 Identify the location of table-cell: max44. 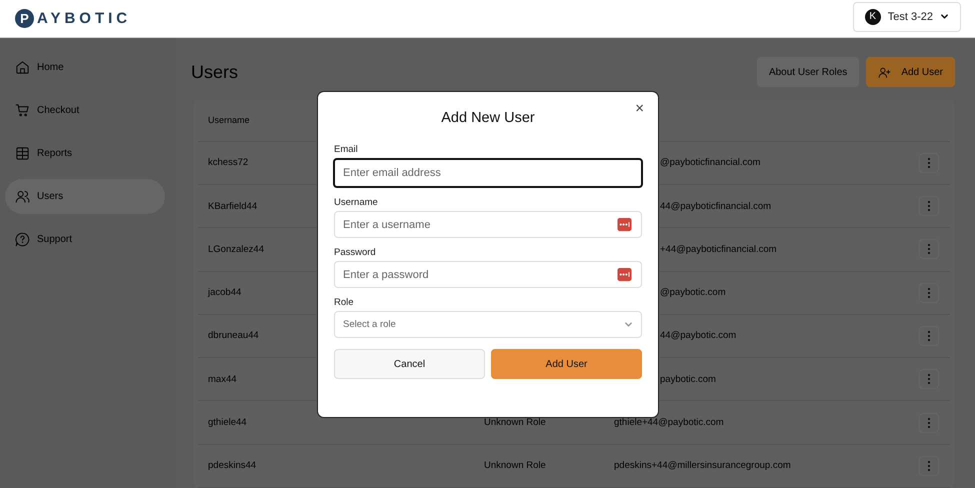
(222, 379).